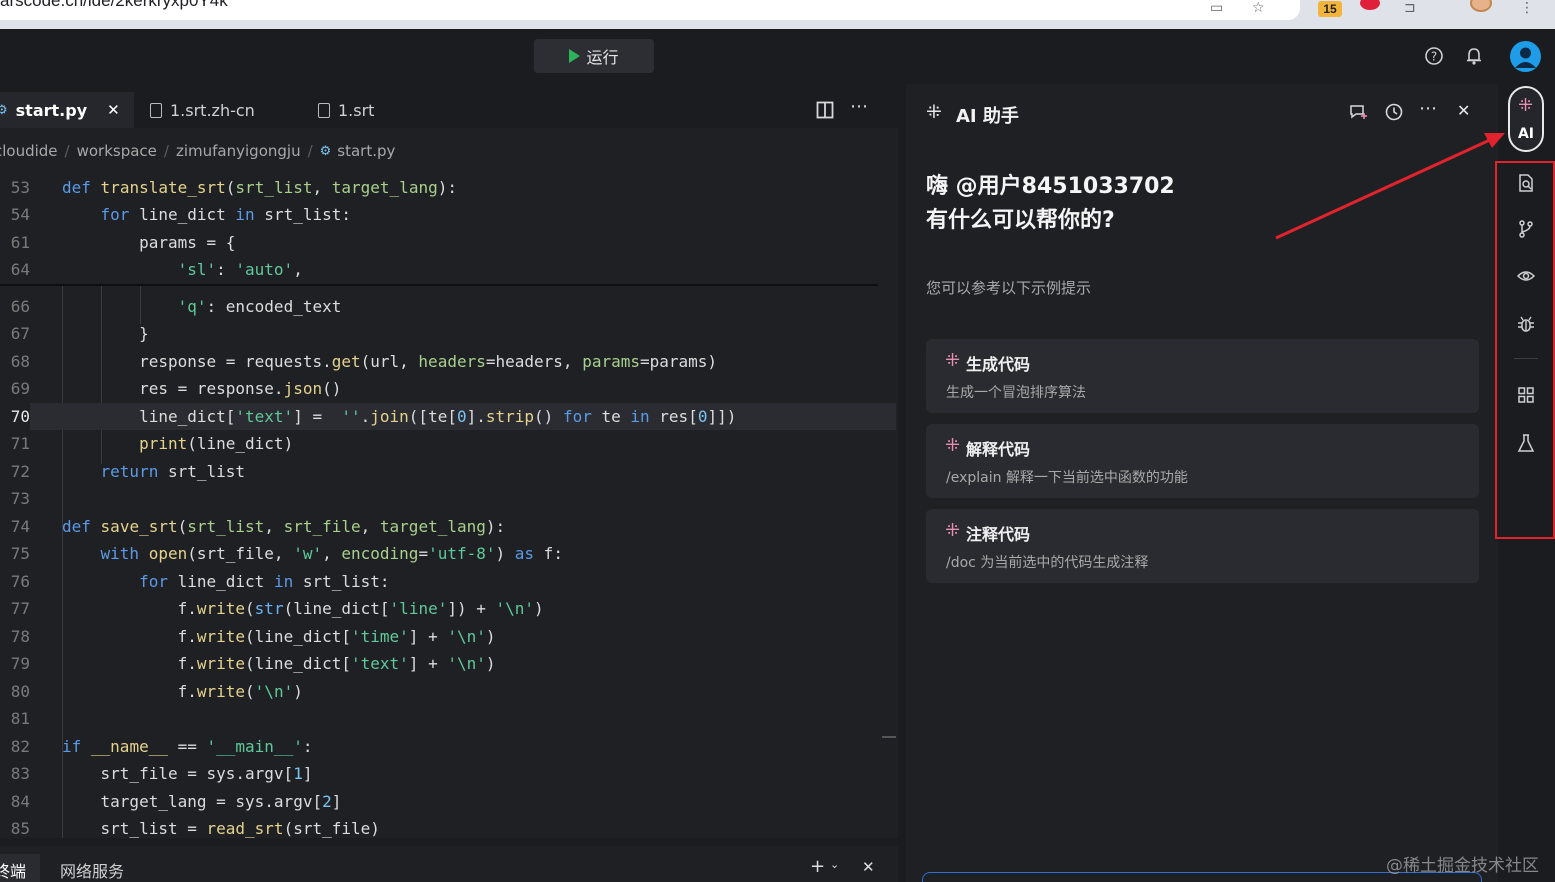  What do you see at coordinates (1525, 56) in the screenshot?
I see `user-avatar` at bounding box center [1525, 56].